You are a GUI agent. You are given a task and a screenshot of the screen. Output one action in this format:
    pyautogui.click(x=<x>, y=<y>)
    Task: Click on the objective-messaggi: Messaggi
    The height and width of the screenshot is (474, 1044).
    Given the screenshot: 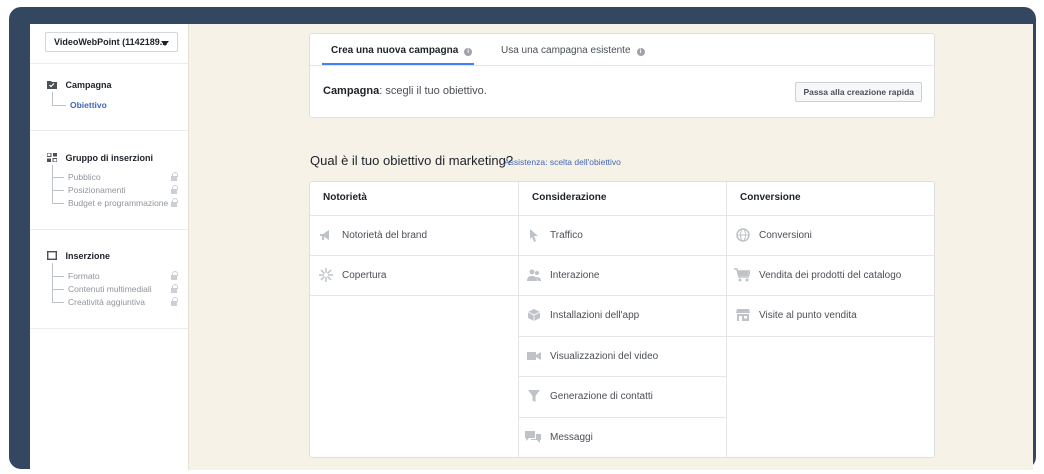 What is the action you would take?
    pyautogui.click(x=559, y=437)
    